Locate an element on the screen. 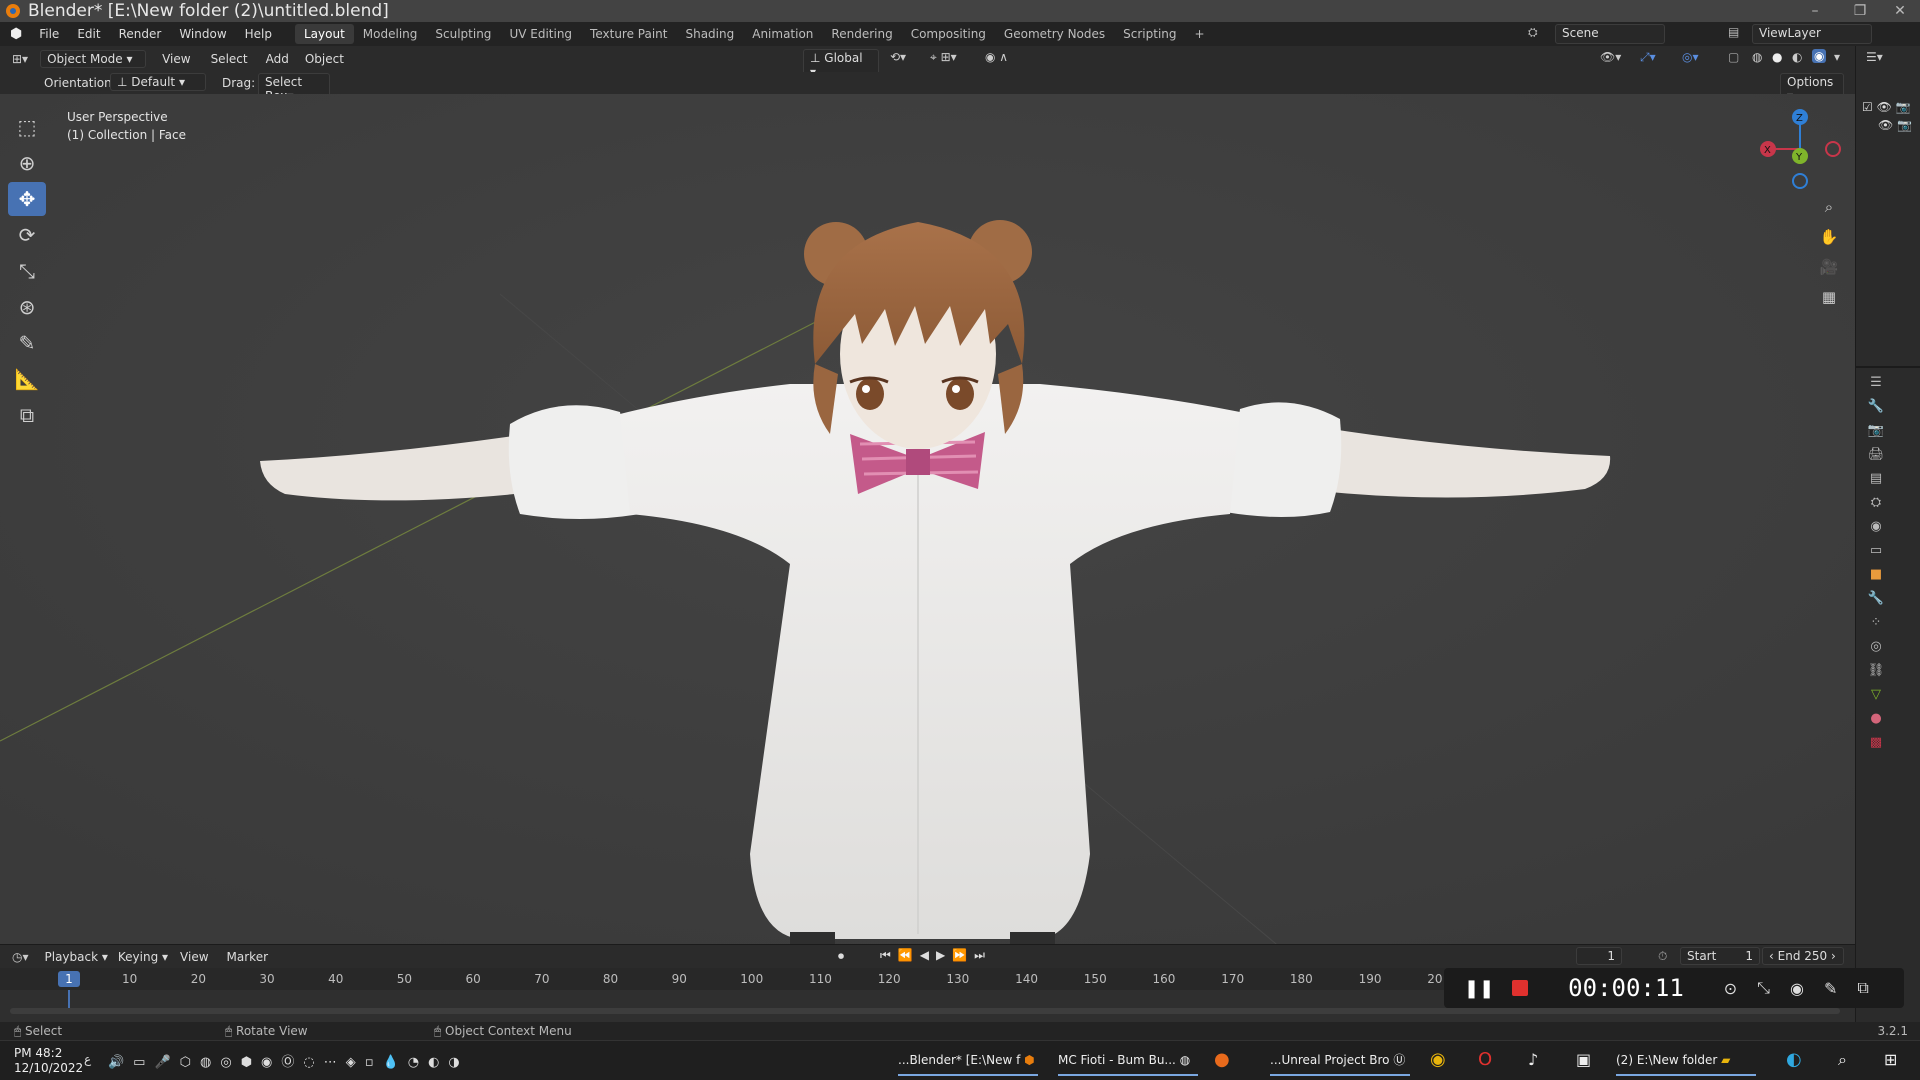 The image size is (1920, 1080). add-cube-tool-icon: ⧉ is located at coordinates (27, 415).